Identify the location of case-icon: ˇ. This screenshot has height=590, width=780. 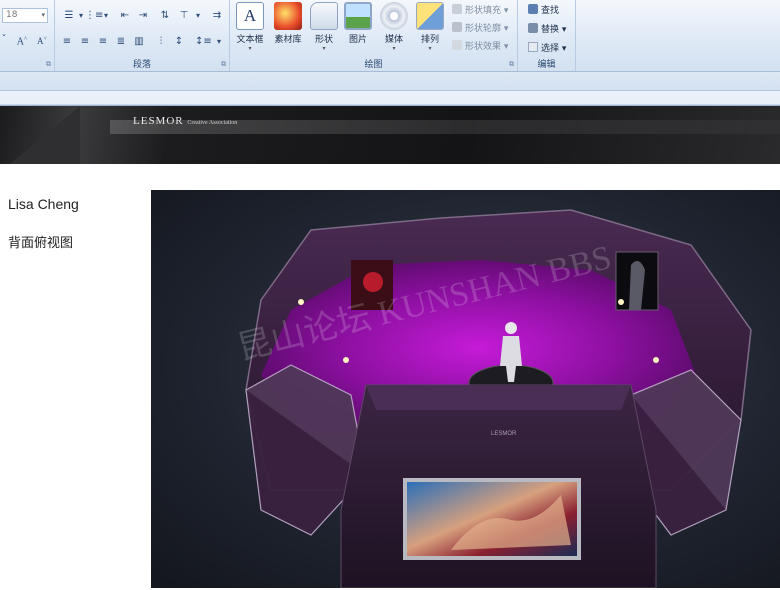
(6, 39).